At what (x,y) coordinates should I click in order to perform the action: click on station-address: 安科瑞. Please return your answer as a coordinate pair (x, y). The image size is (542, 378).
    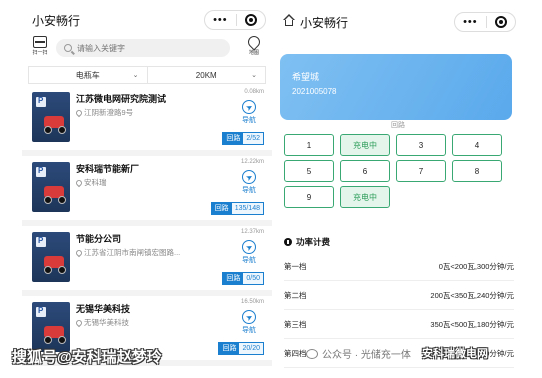
    Looking at the image, I should click on (90, 182).